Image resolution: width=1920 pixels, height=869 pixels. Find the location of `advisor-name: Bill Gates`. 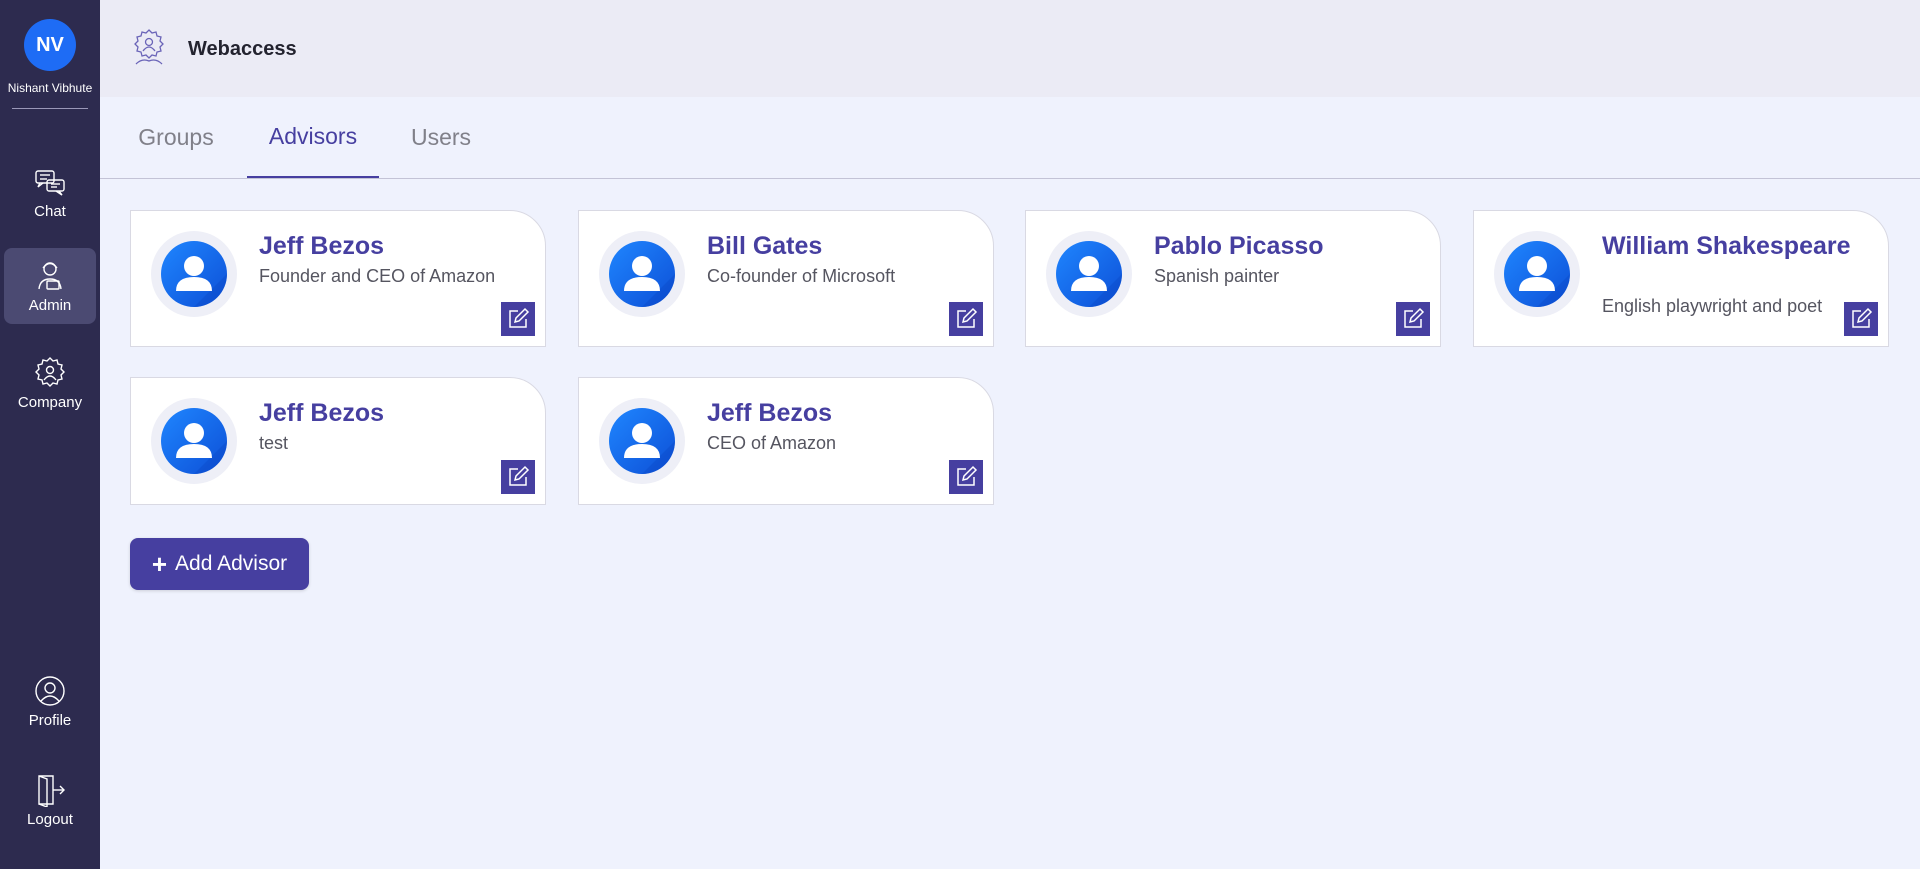

advisor-name: Bill Gates is located at coordinates (765, 246).